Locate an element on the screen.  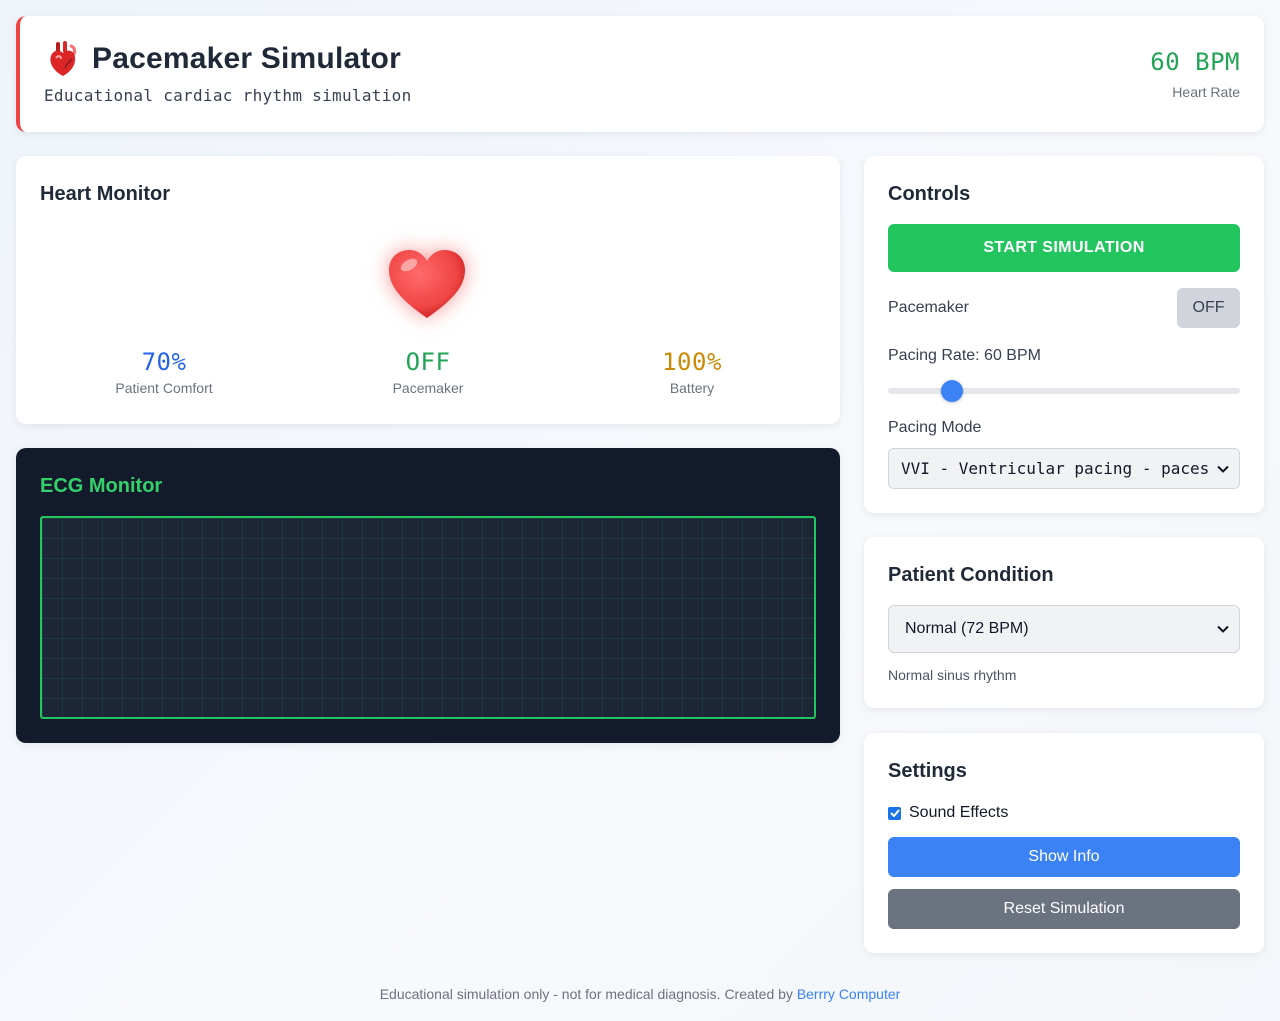
battery-stat: 100% Battery is located at coordinates (692, 372).